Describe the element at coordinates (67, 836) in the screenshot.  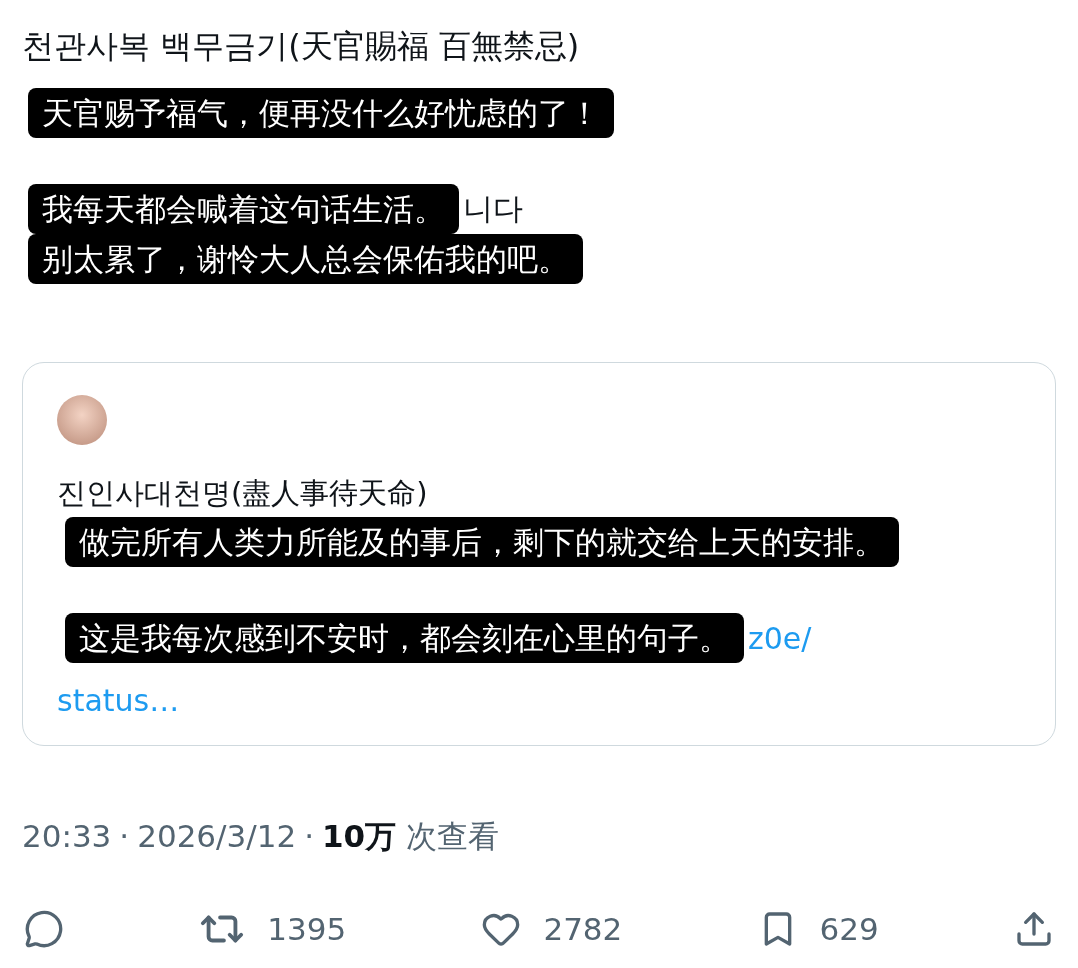
I see `post-time: 20:33` at that location.